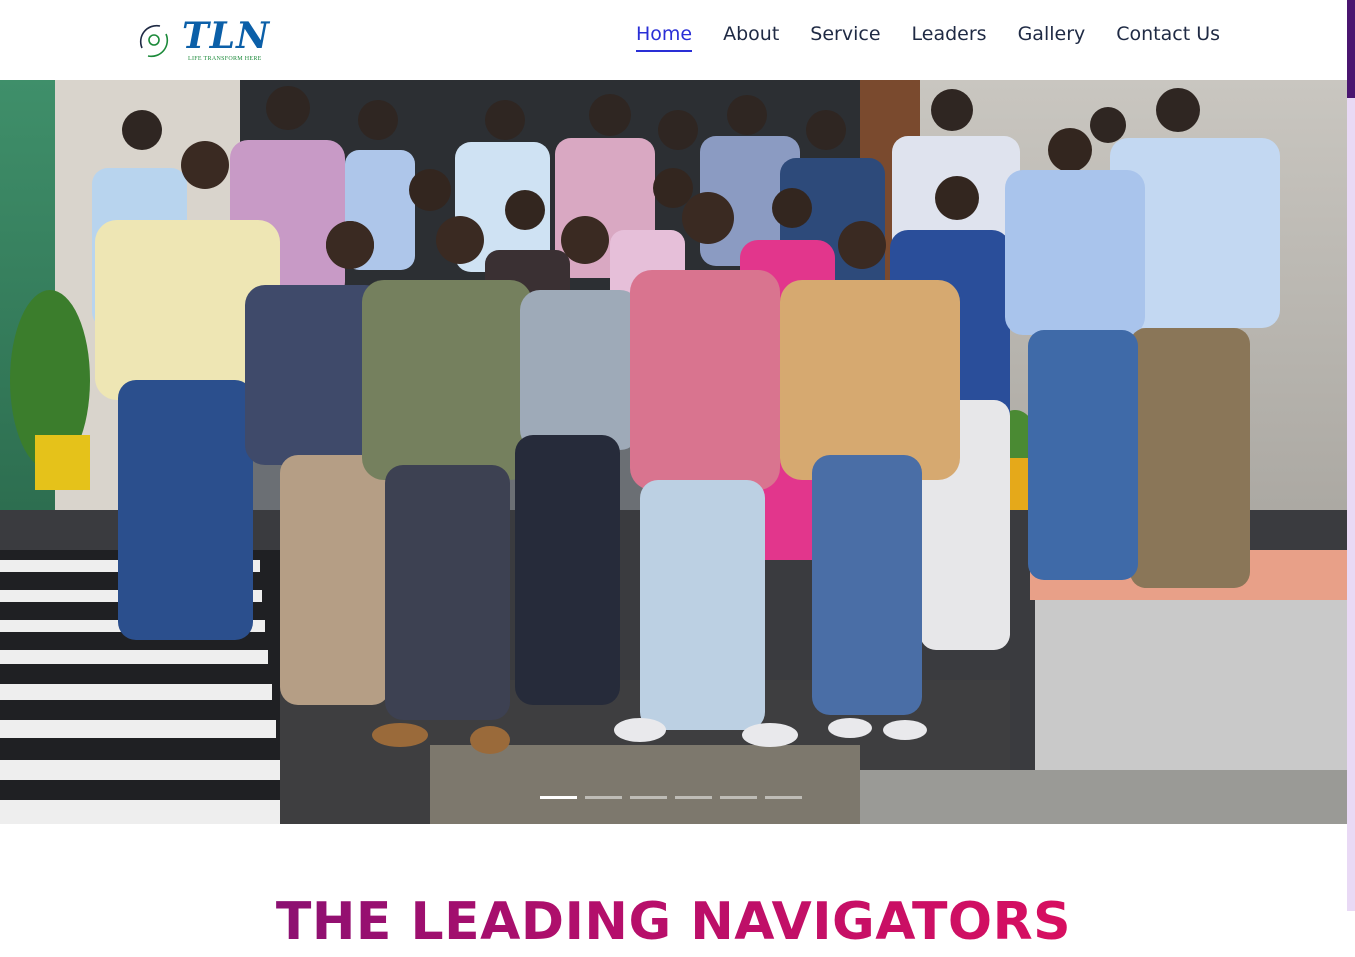 The width and height of the screenshot is (1355, 957). Describe the element at coordinates (1351, 49) in the screenshot. I see `scrollbar-thumb` at that location.